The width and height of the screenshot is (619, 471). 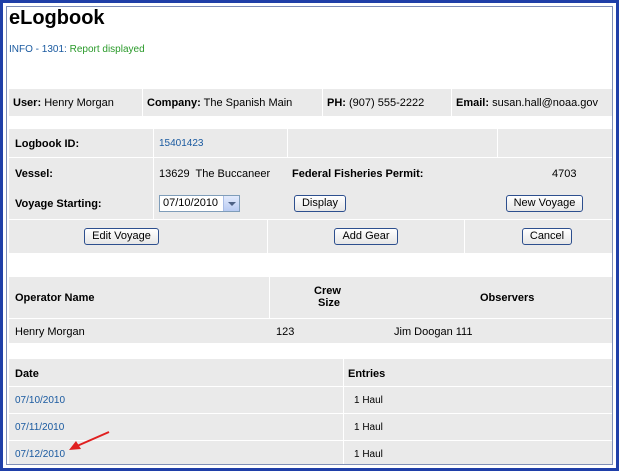 I want to click on status-code: INFO - 1301:, so click(x=38, y=49).